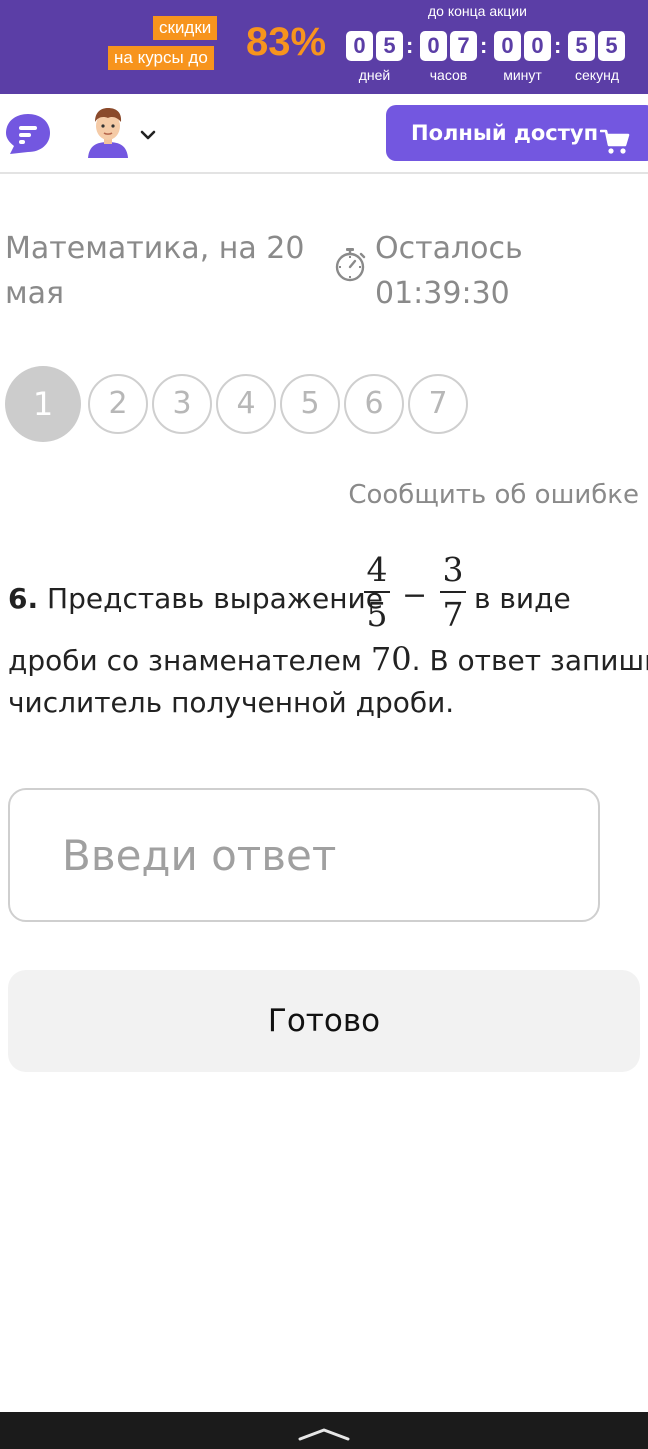 The height and width of the screenshot is (1449, 648). Describe the element at coordinates (391, 659) in the screenshot. I see `problem-denominator: 70` at that location.